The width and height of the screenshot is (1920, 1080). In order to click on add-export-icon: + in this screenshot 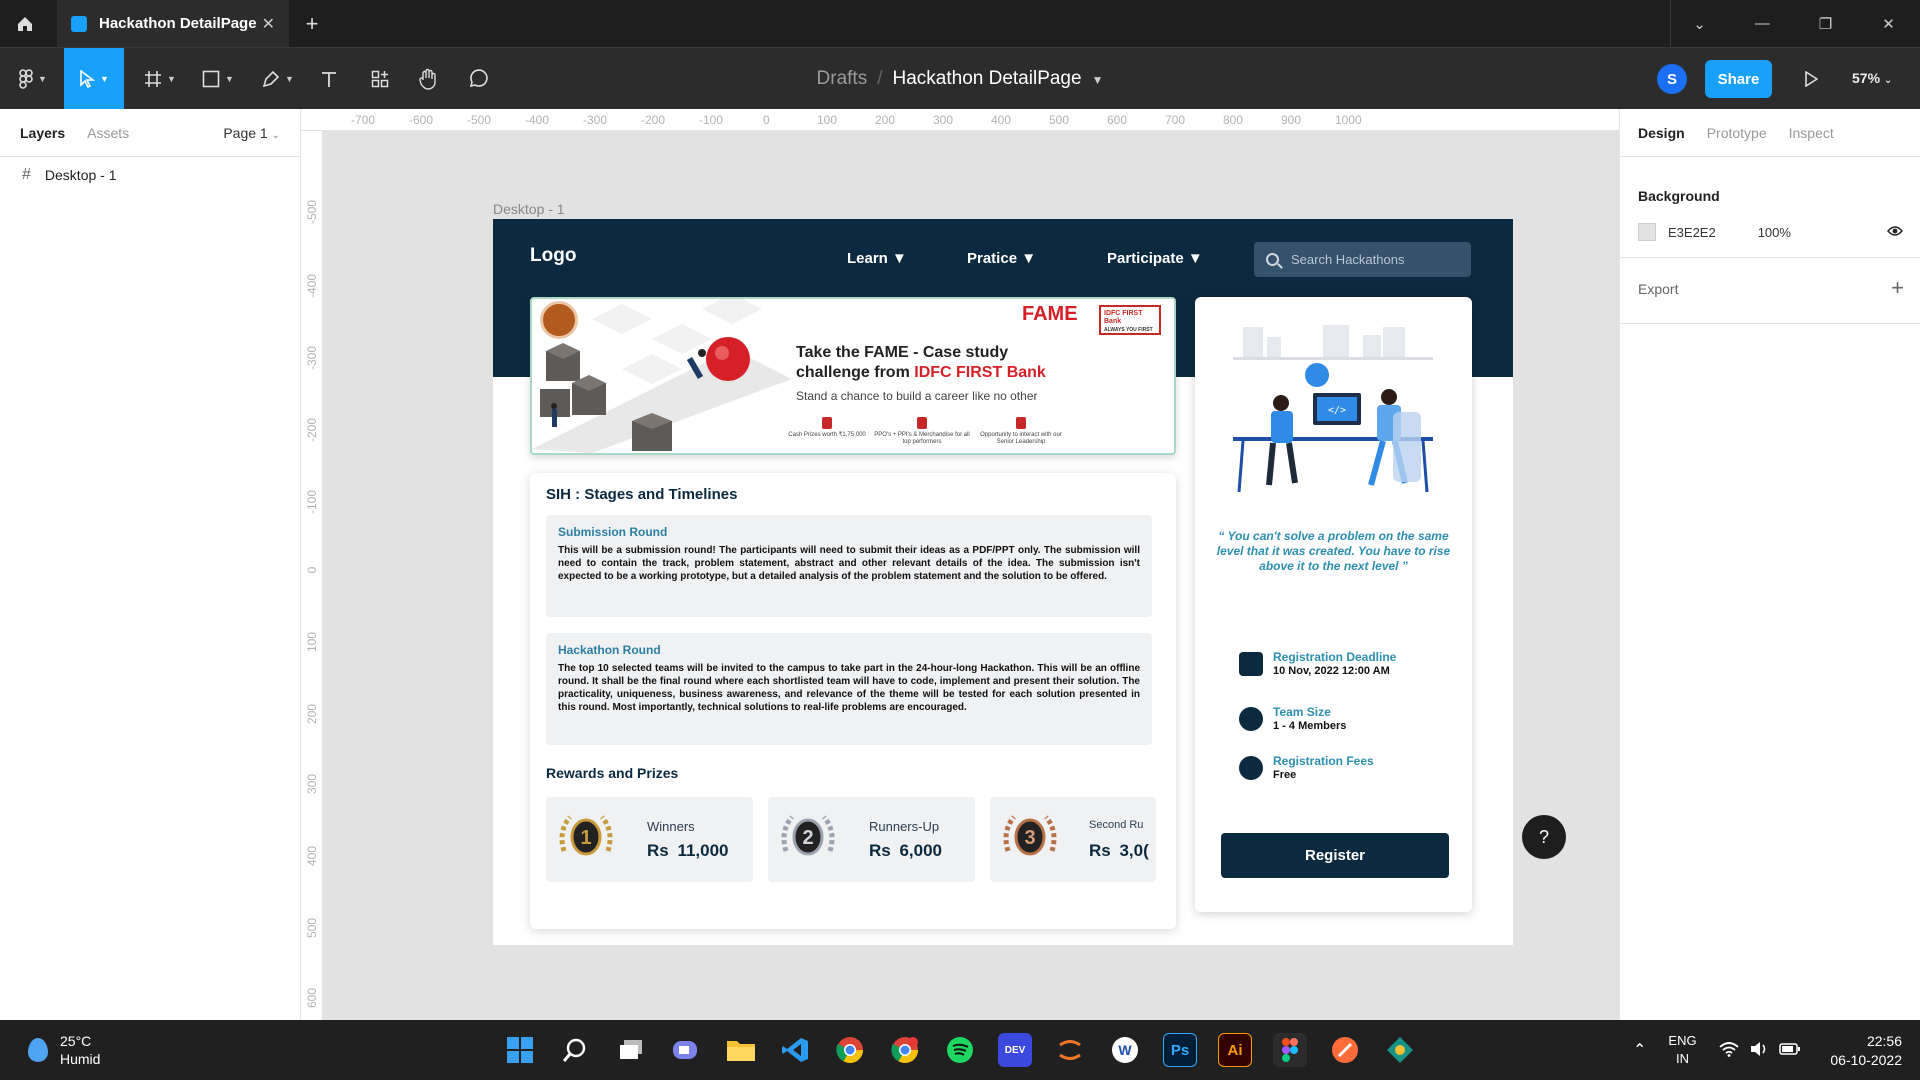, I will do `click(1897, 288)`.